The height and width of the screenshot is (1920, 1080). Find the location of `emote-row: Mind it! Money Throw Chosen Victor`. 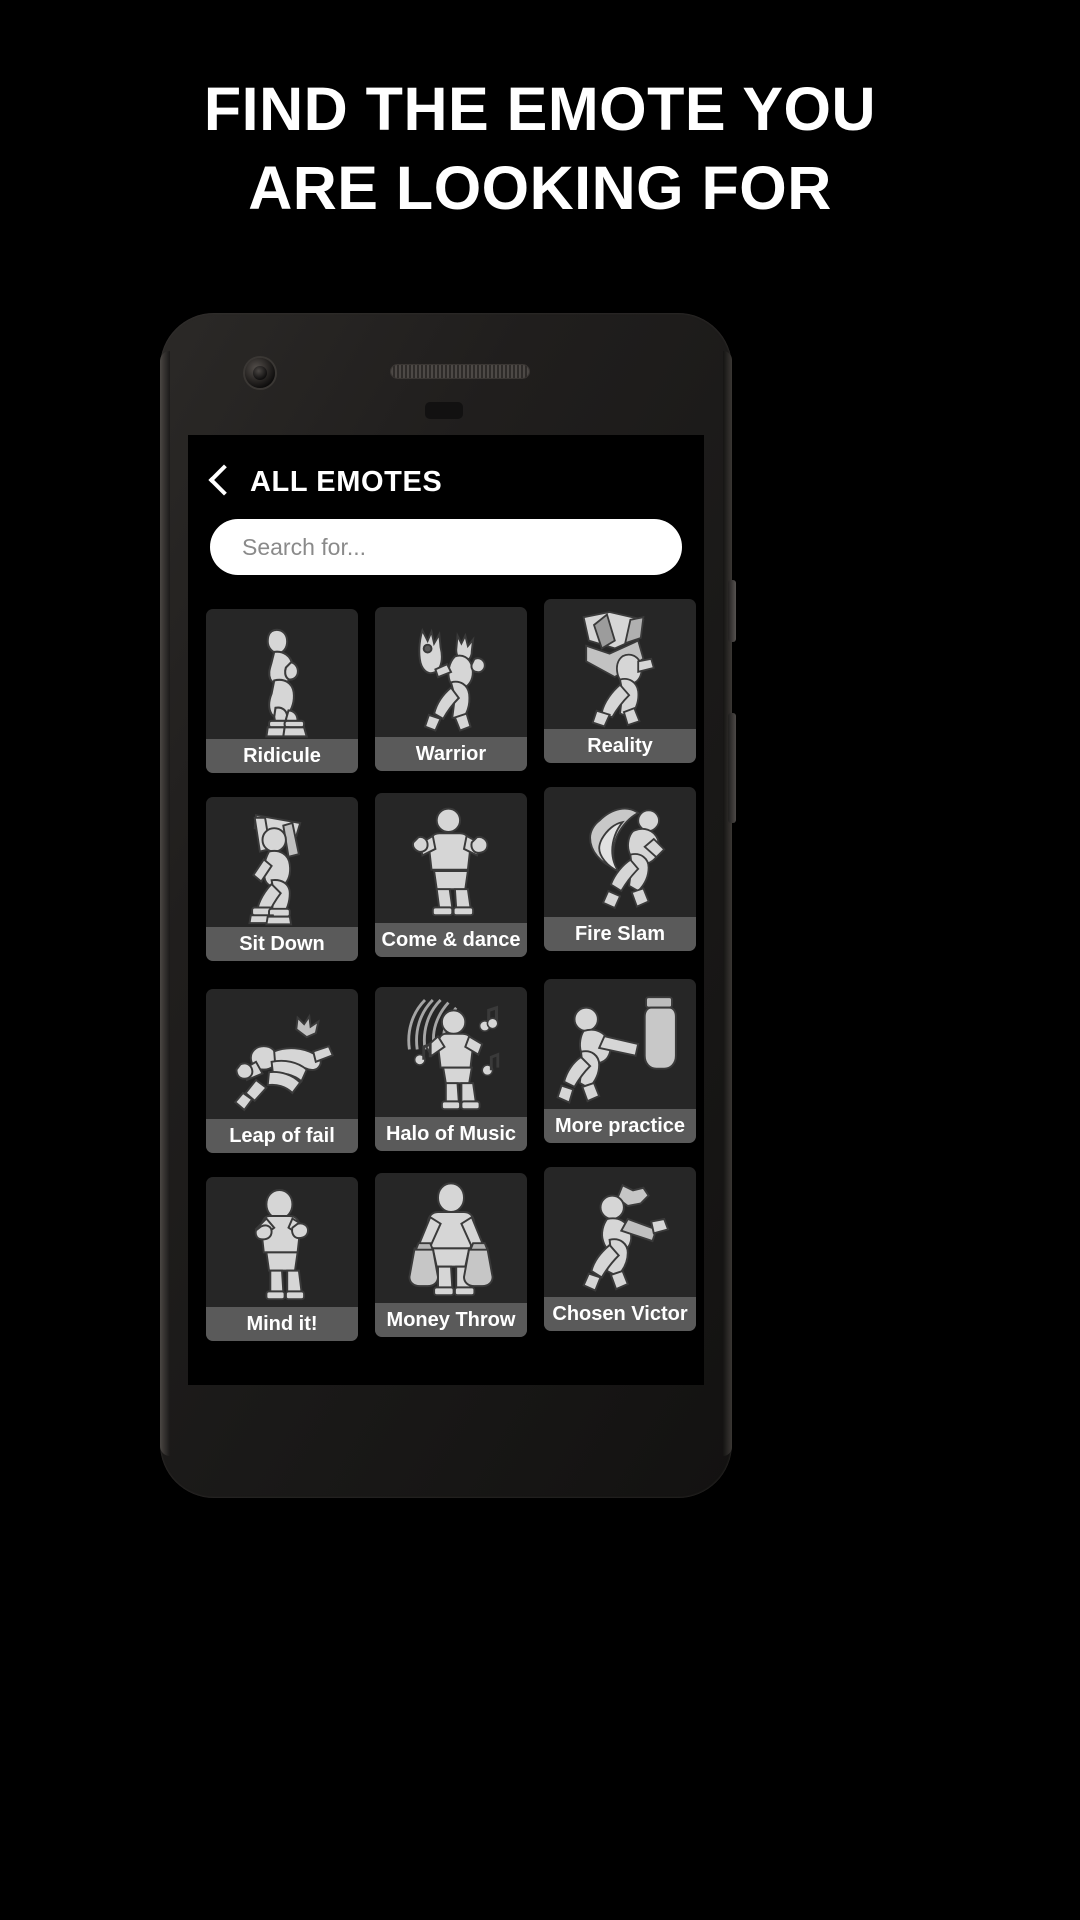

emote-row: Mind it! Money Throw Chosen Victor is located at coordinates (446, 1256).